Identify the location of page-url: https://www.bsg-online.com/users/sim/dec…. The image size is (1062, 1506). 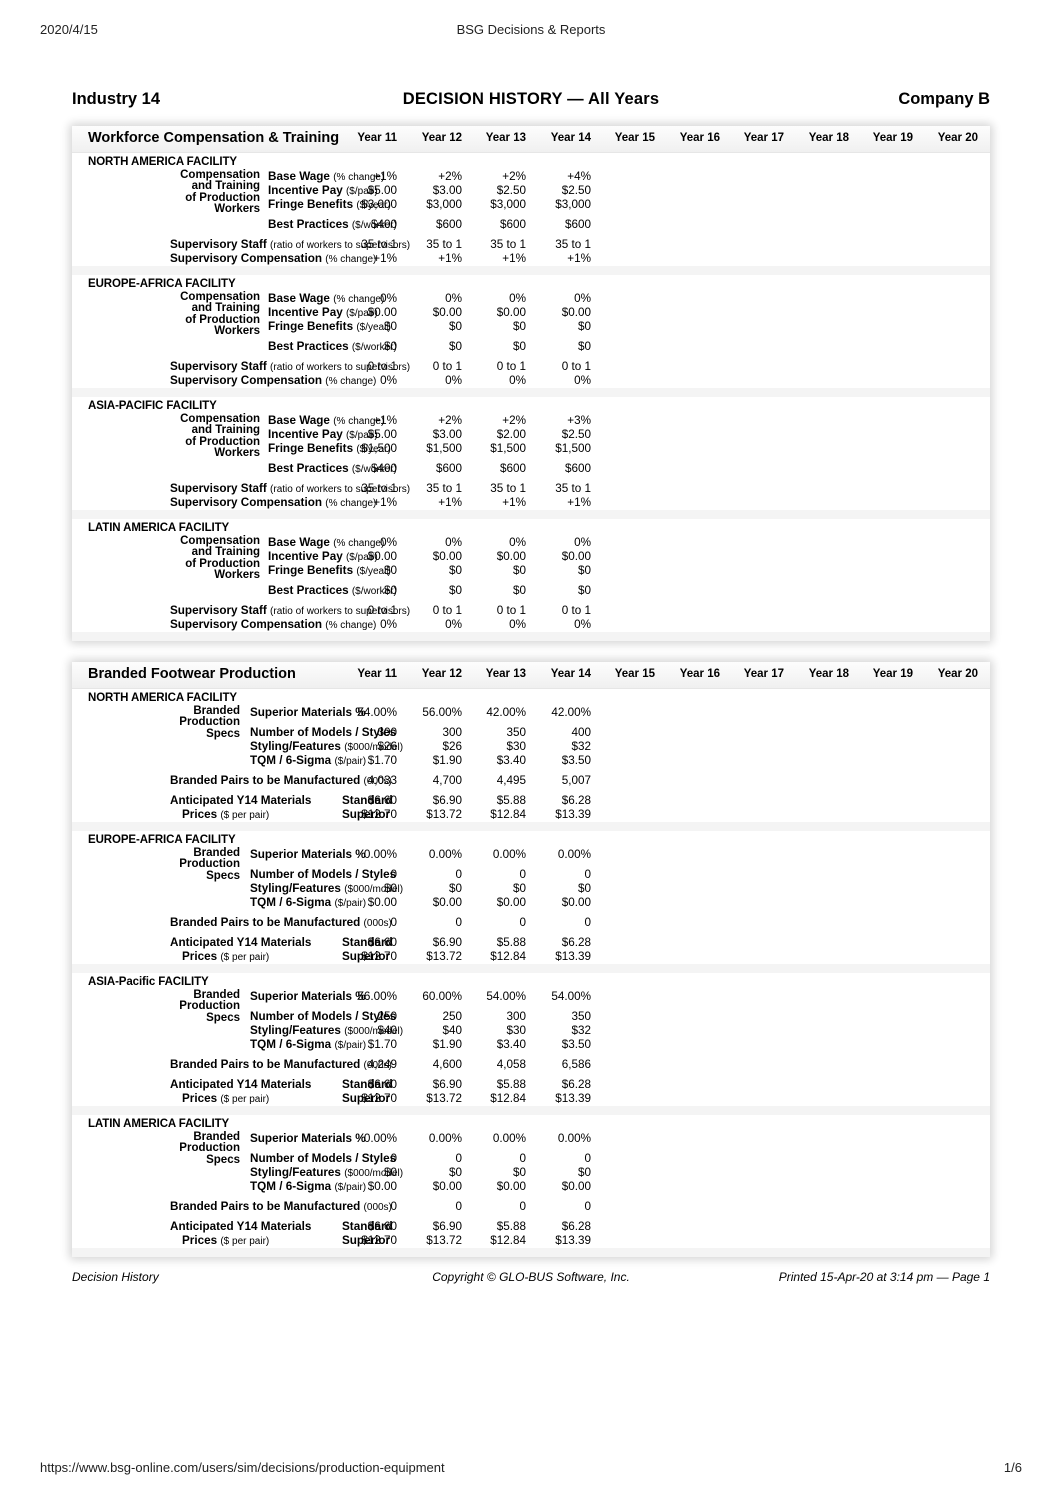
(242, 1467).